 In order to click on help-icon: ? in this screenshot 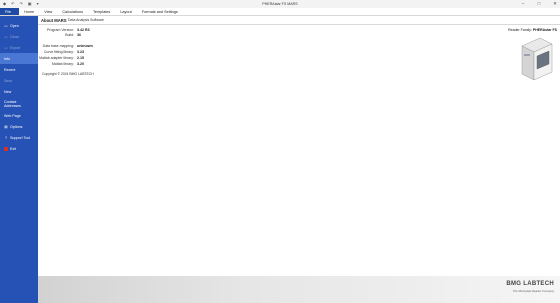, I will do `click(6, 137)`.